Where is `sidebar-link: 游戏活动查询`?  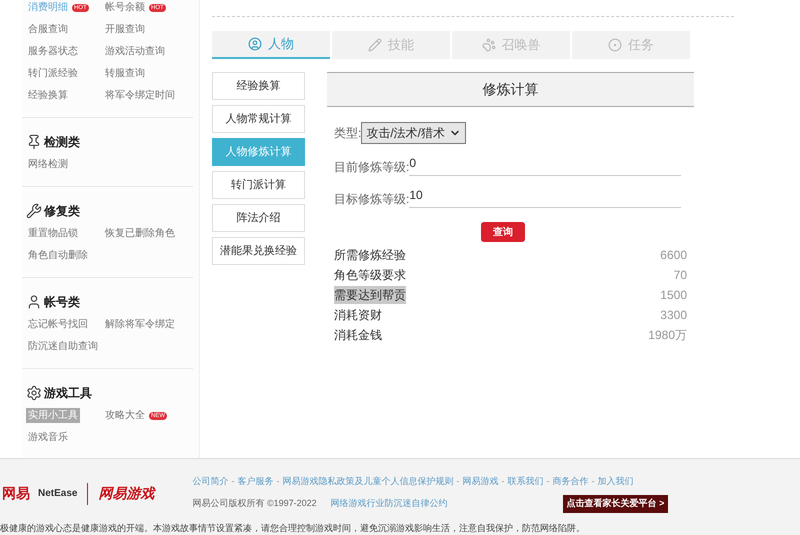 sidebar-link: 游戏活动查询 is located at coordinates (135, 51).